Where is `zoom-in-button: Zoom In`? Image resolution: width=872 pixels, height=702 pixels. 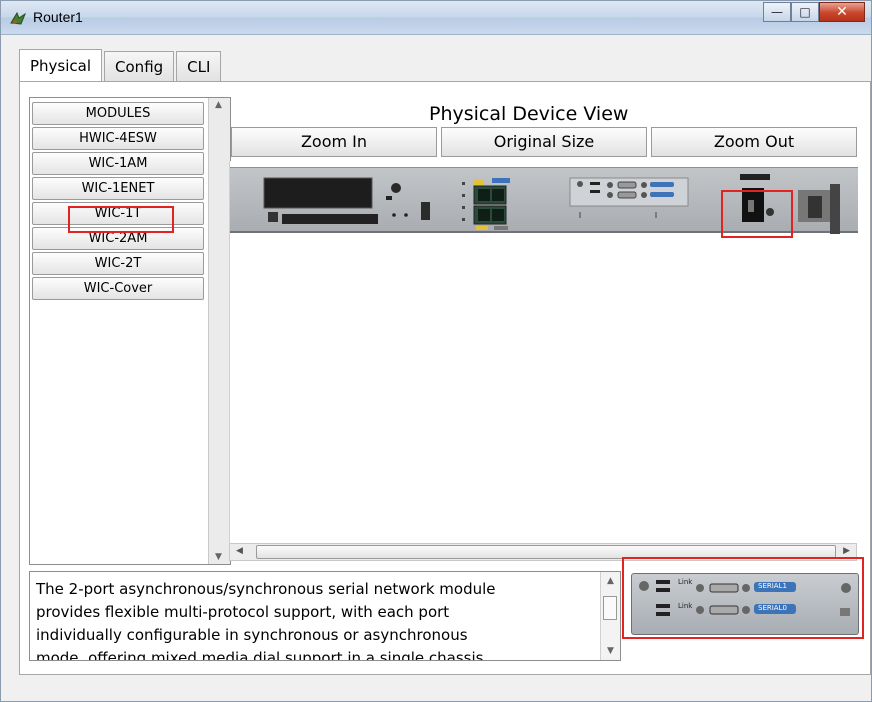 zoom-in-button: Zoom In is located at coordinates (334, 142).